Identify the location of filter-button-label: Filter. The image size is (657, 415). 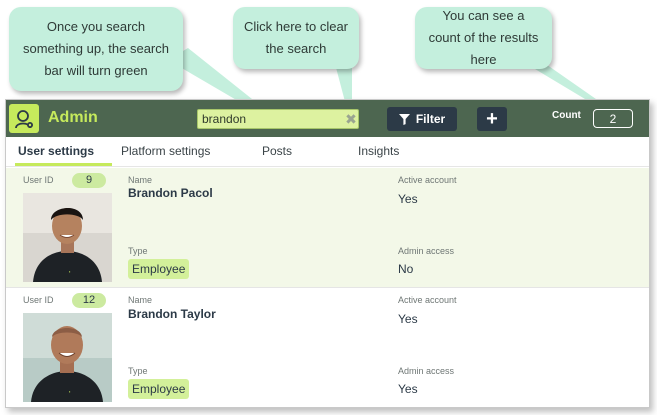
(430, 119).